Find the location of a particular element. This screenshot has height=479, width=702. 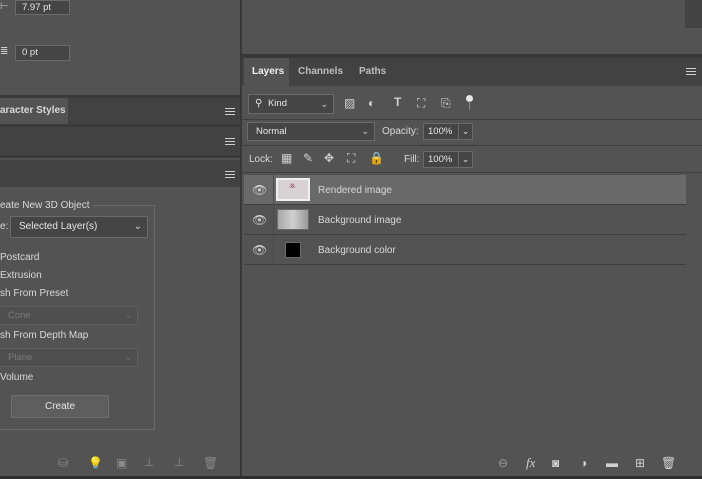

new-layer-icon: ⊞ is located at coordinates (640, 463).